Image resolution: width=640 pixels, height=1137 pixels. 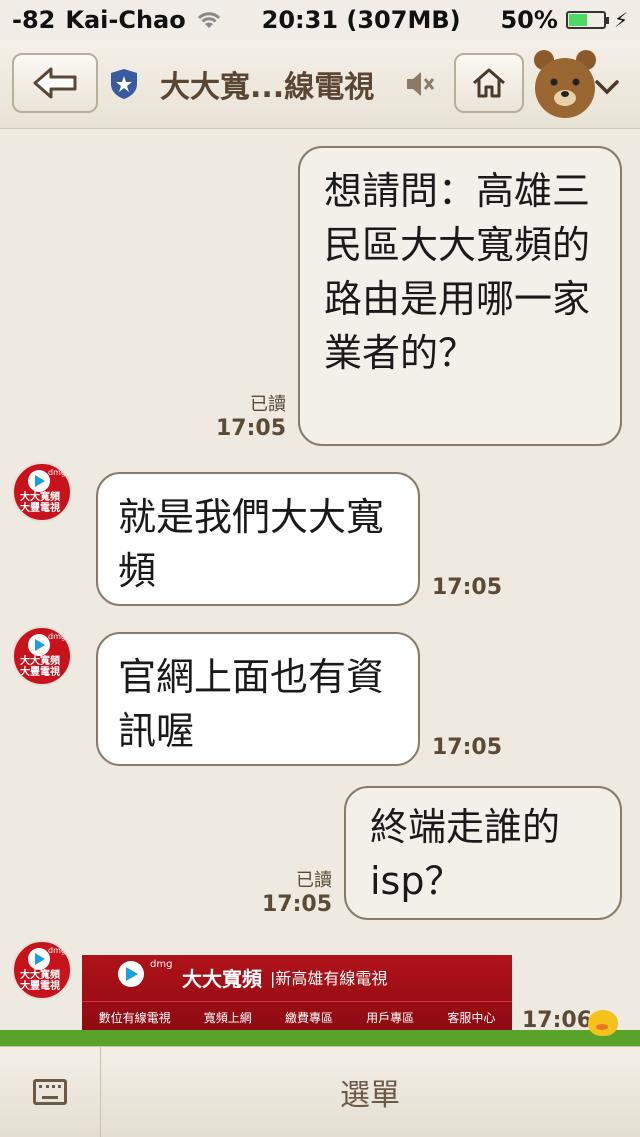 I want to click on message-bubble-incoming: 官網上面也有資訊喔, so click(x=258, y=699).